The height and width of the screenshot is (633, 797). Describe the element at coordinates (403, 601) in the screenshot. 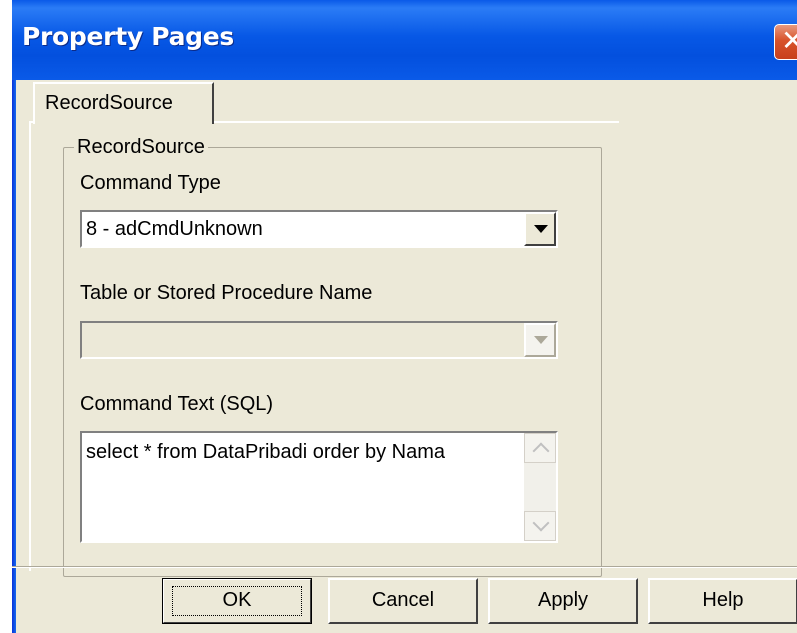

I see `cancel-button: Cancel` at that location.